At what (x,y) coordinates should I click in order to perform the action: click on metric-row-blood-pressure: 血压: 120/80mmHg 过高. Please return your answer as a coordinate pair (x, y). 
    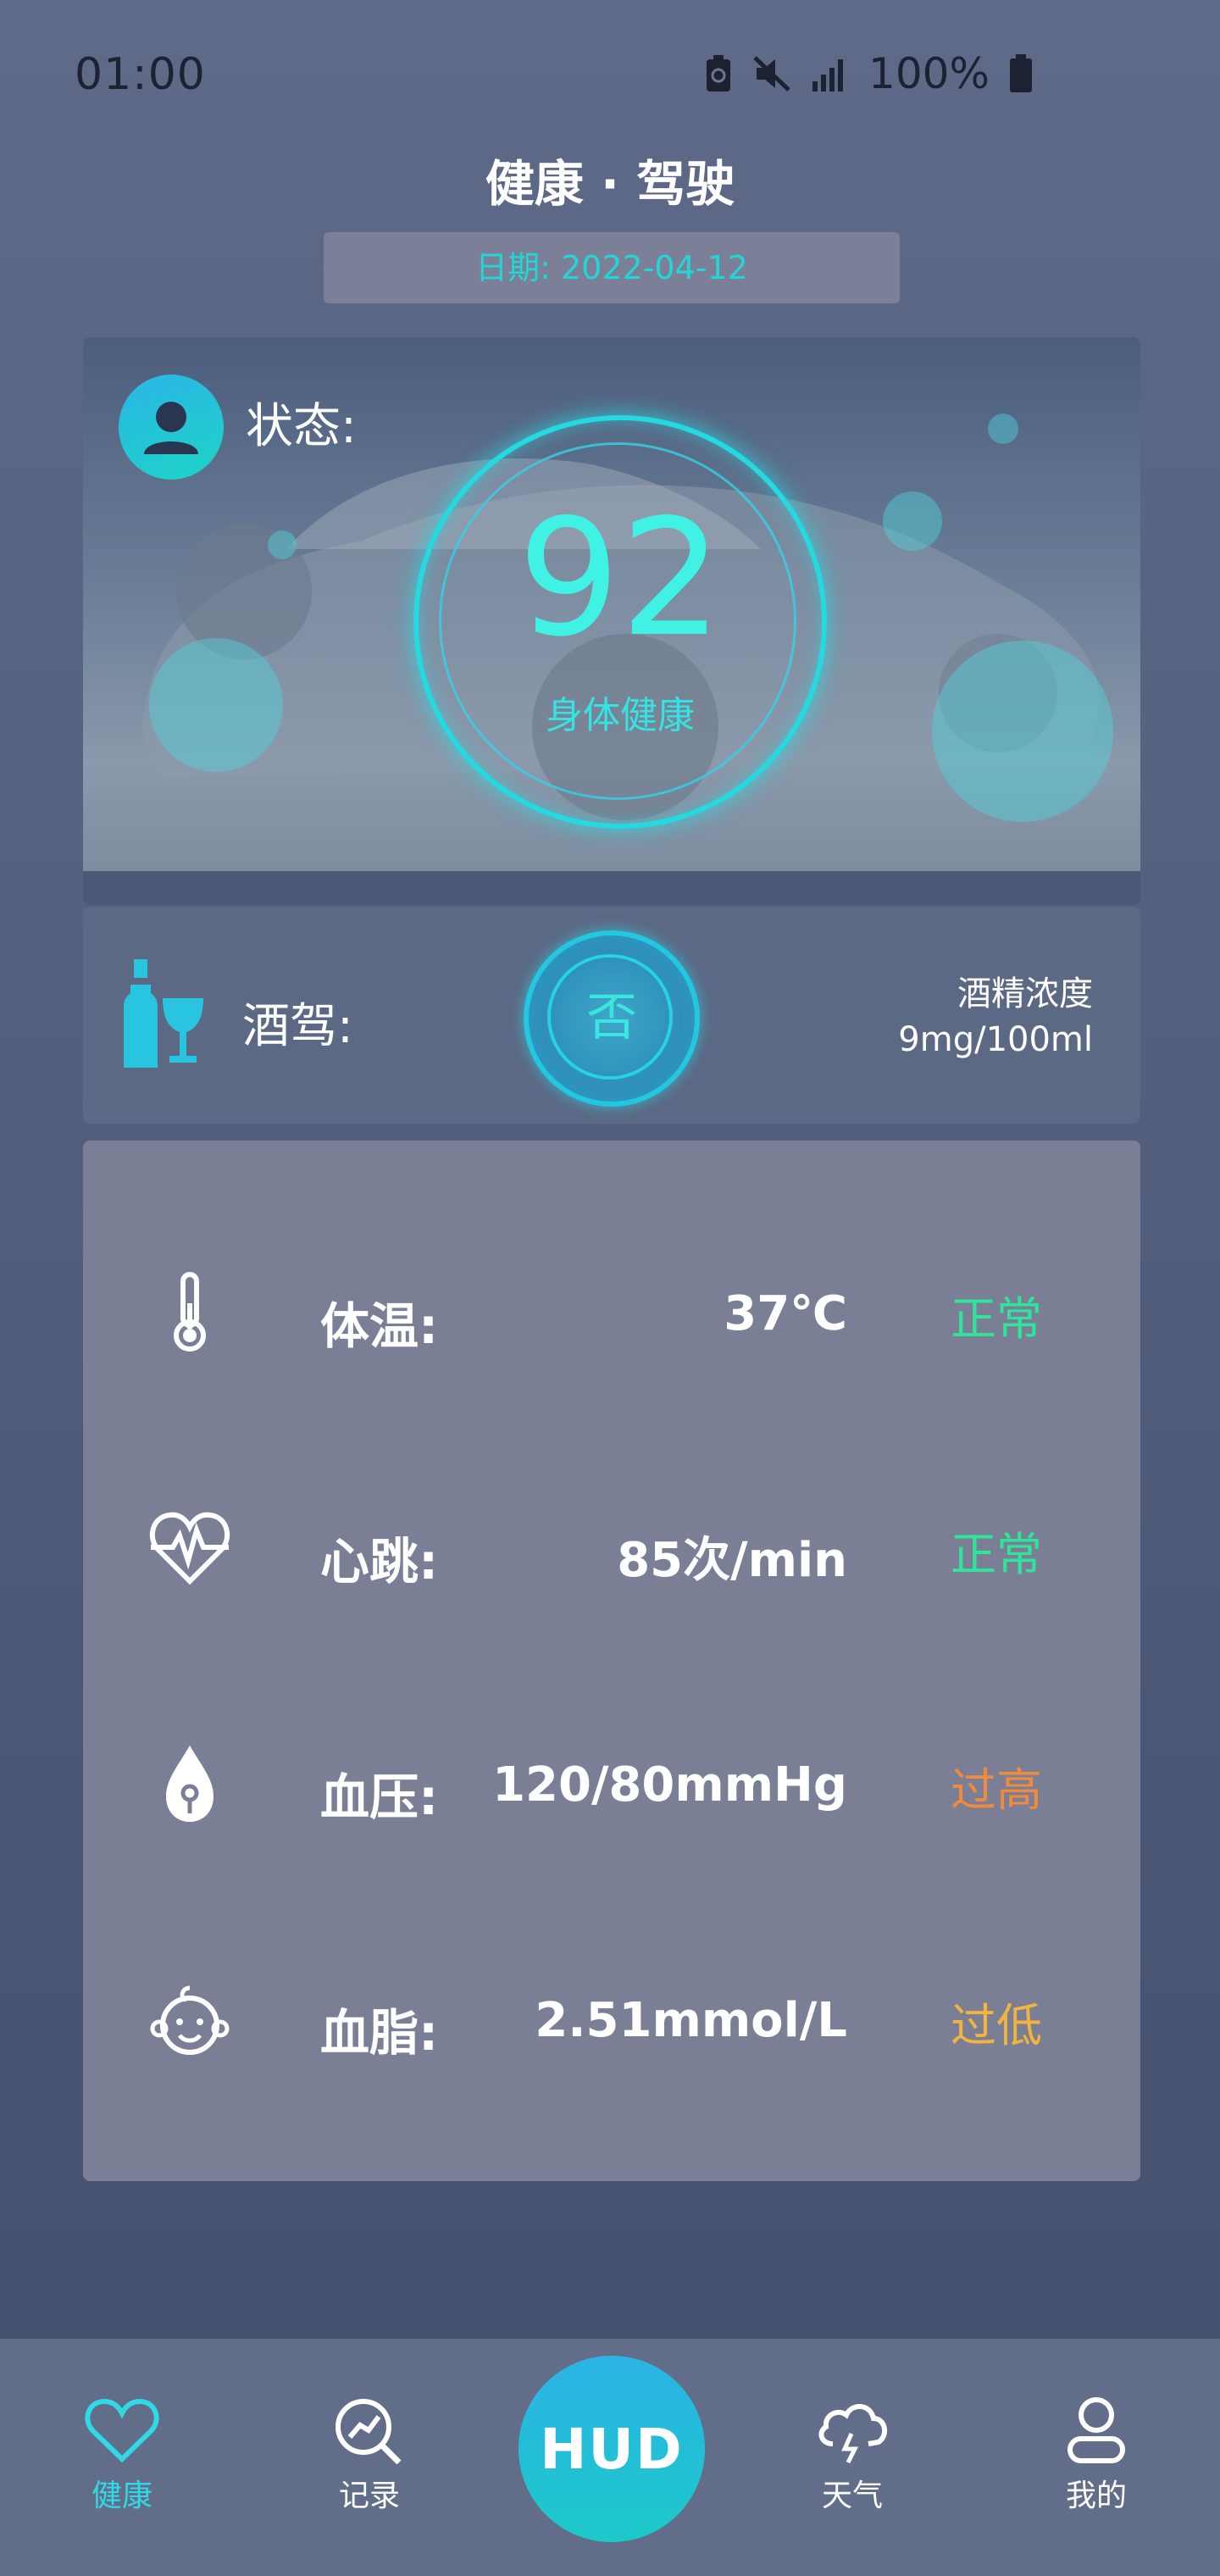
    Looking at the image, I should click on (611, 1783).